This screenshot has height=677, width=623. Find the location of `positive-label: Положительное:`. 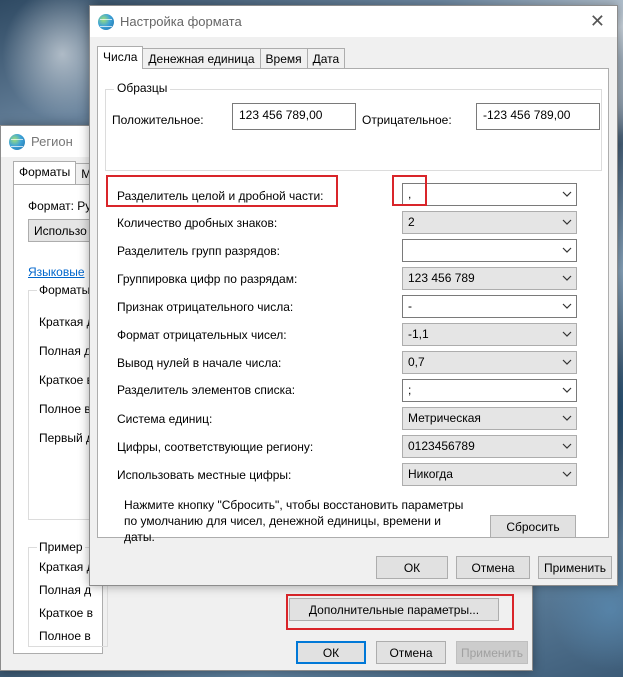

positive-label: Положительное: is located at coordinates (158, 120).